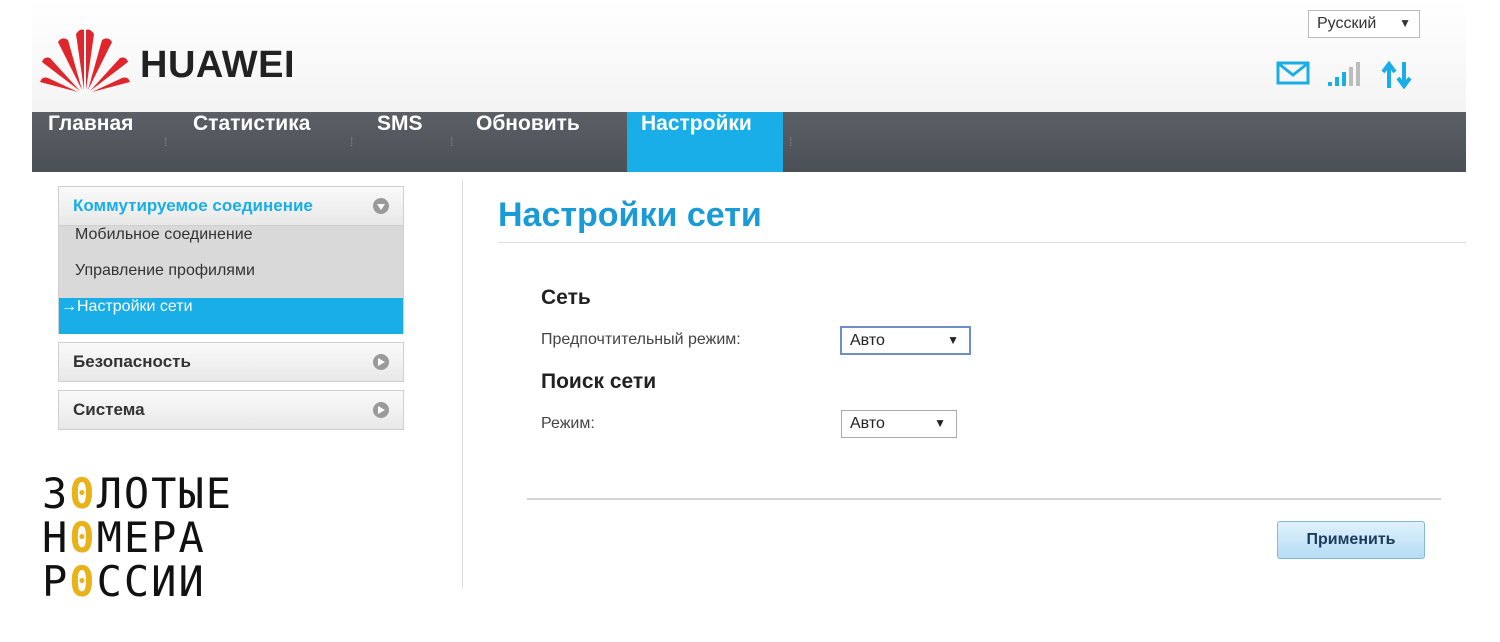  Describe the element at coordinates (90, 142) in the screenshot. I see `nav-home: Главная` at that location.